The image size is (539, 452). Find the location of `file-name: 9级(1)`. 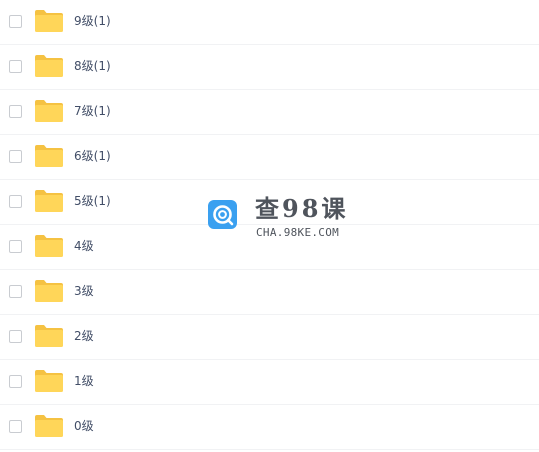

file-name: 9级(1) is located at coordinates (92, 21).